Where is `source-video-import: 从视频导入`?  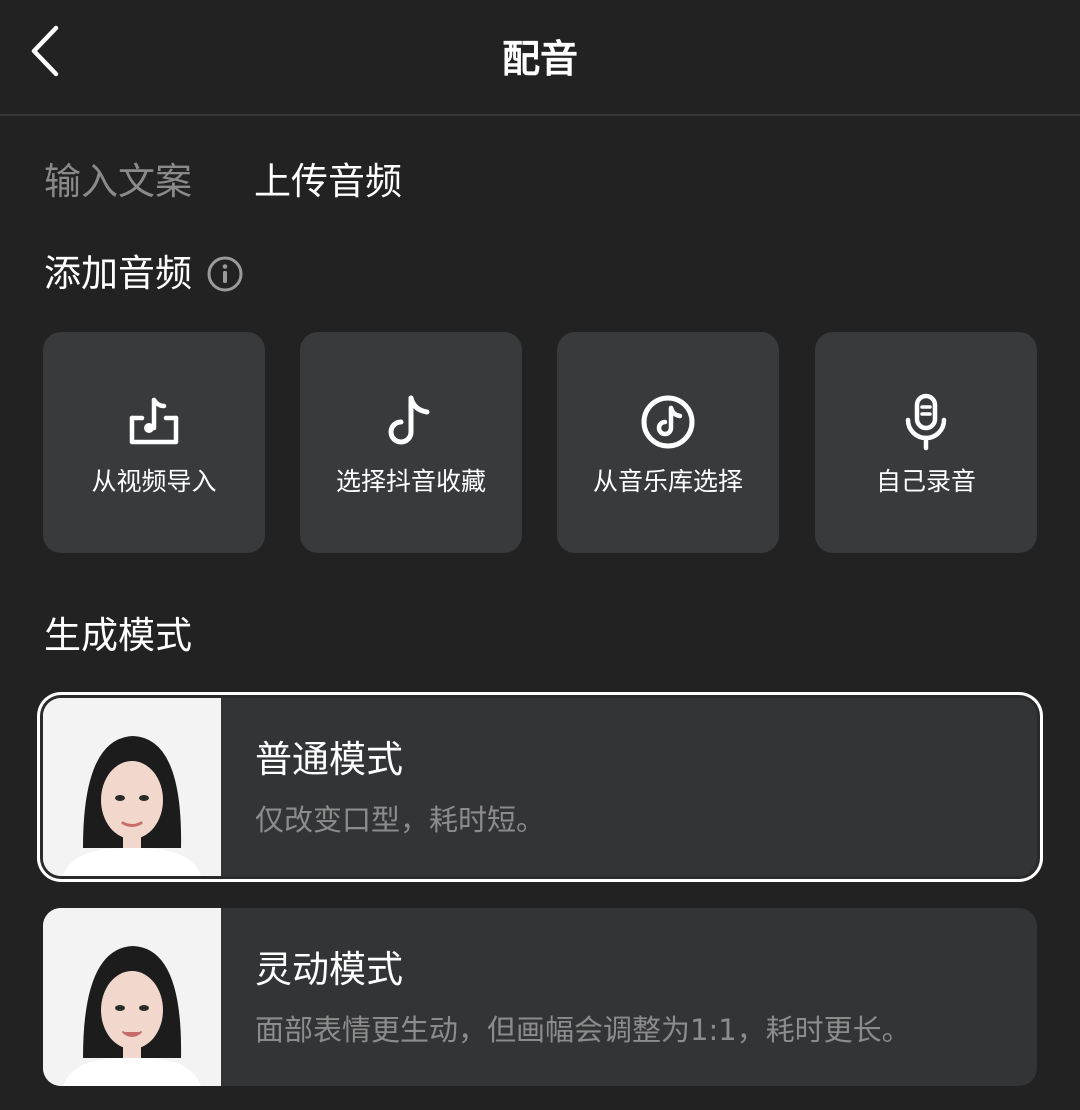 source-video-import: 从视频导入 is located at coordinates (154, 442).